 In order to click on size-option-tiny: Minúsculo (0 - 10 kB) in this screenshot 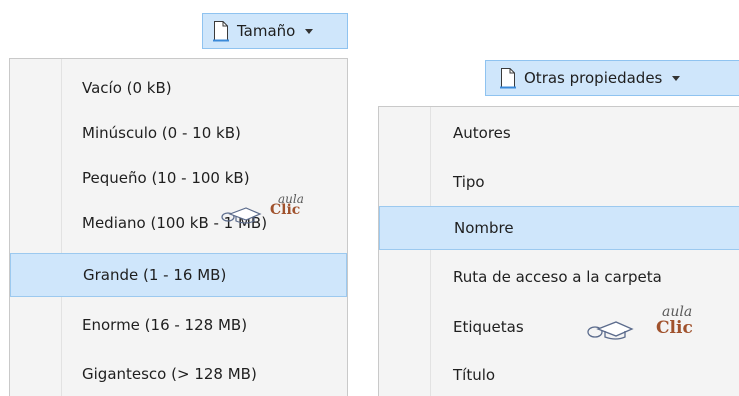, I will do `click(178, 133)`.